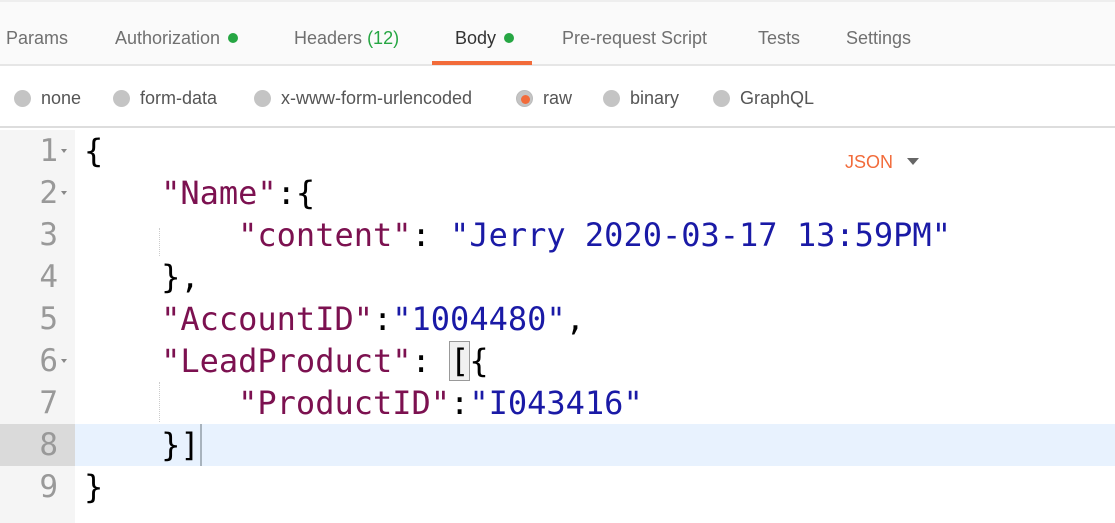 Image resolution: width=1115 pixels, height=523 pixels. Describe the element at coordinates (48, 151) in the screenshot. I see `line-number: 1` at that location.